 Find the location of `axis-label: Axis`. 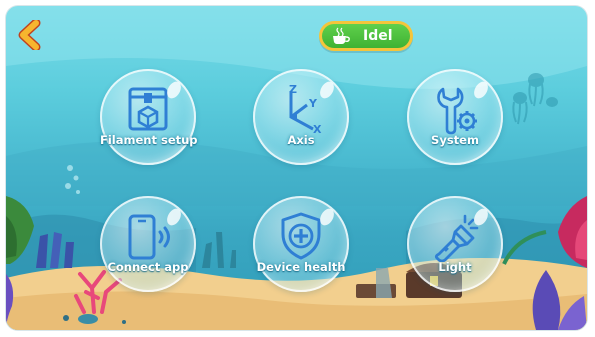

axis-label: Axis is located at coordinates (301, 140).